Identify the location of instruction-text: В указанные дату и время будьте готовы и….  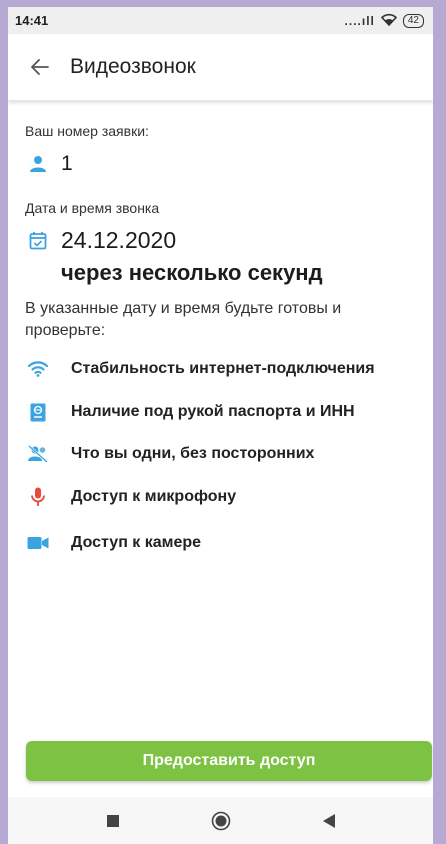
(183, 319).